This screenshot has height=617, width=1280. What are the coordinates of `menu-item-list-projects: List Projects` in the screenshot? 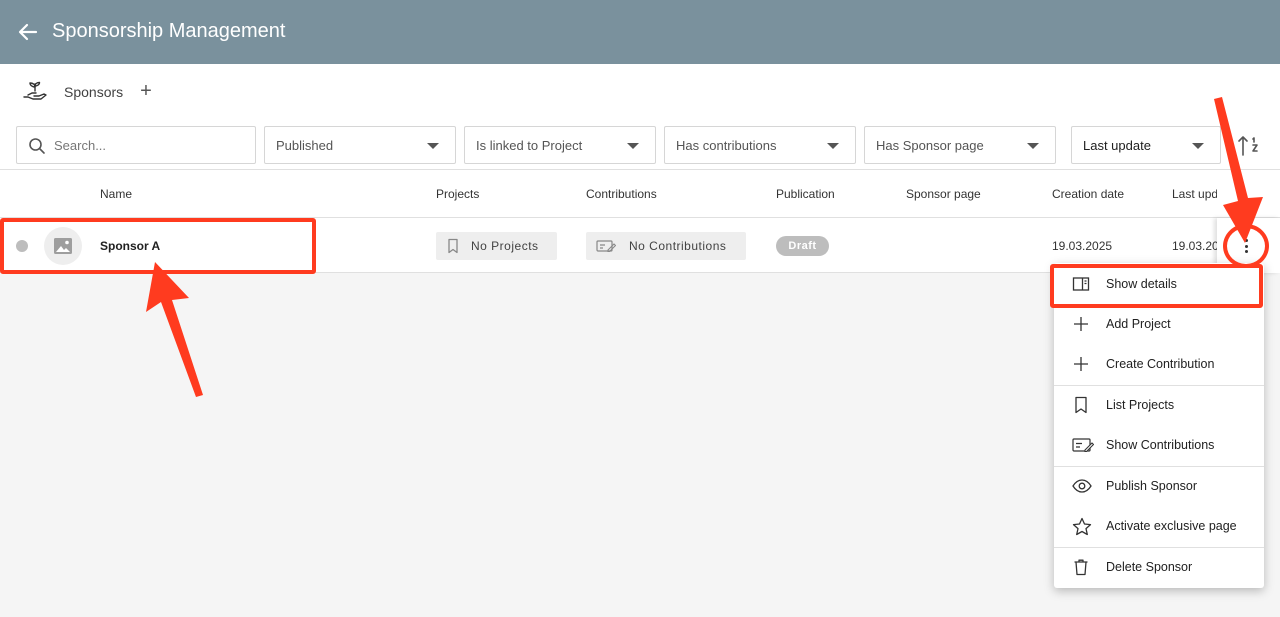 It's located at (1159, 405).